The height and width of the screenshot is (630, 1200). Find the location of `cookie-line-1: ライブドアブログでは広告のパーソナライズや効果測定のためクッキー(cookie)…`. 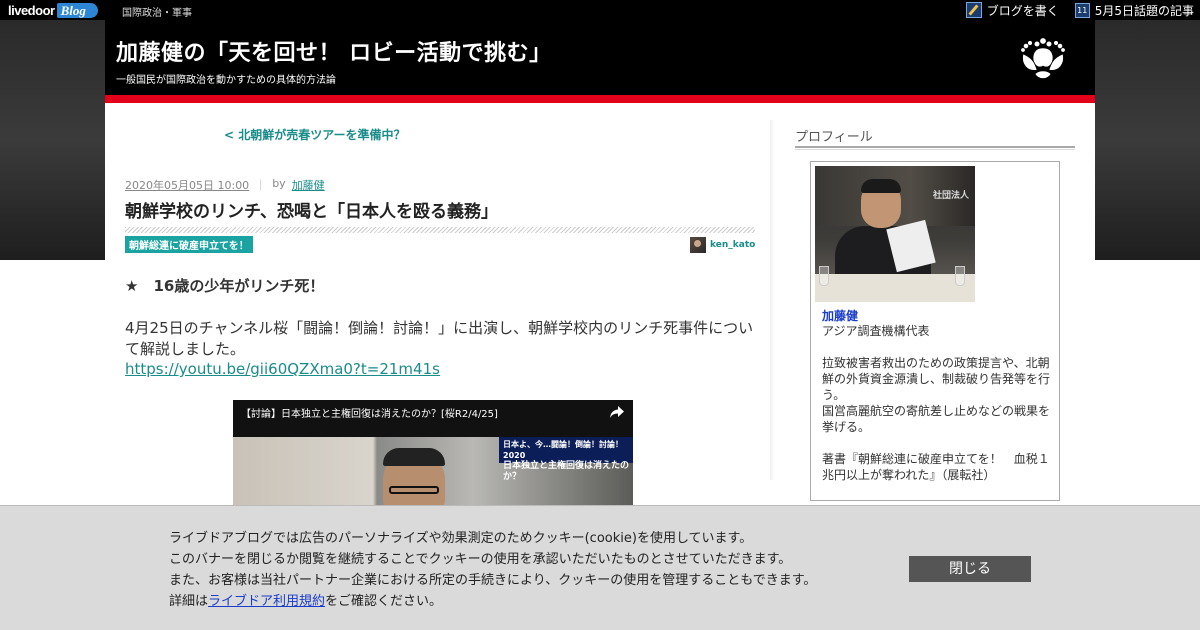

cookie-line-1: ライブドアブログでは広告のパーソナライズや効果測定のためクッキー(cookie)… is located at coordinates (461, 538).